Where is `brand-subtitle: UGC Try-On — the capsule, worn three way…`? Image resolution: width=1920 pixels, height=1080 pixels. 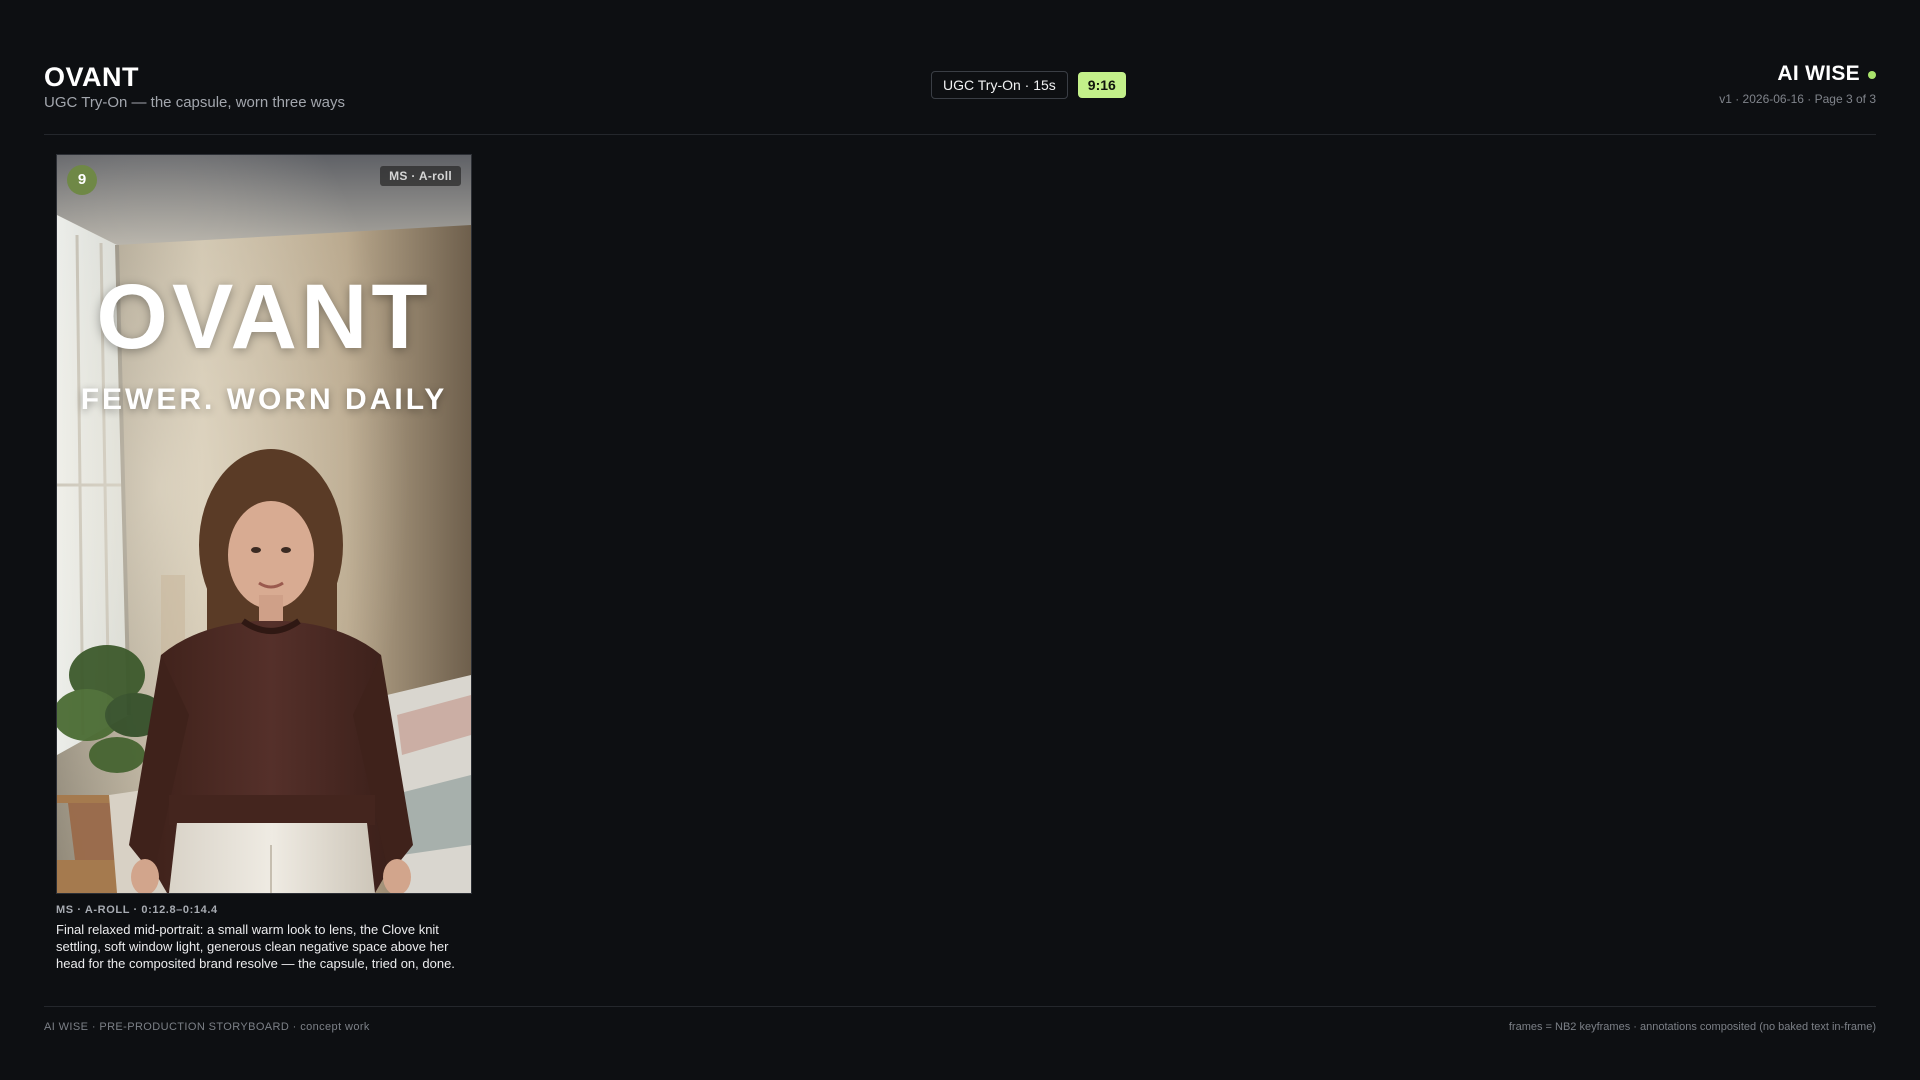 brand-subtitle: UGC Try-On — the capsule, worn three way… is located at coordinates (194, 102).